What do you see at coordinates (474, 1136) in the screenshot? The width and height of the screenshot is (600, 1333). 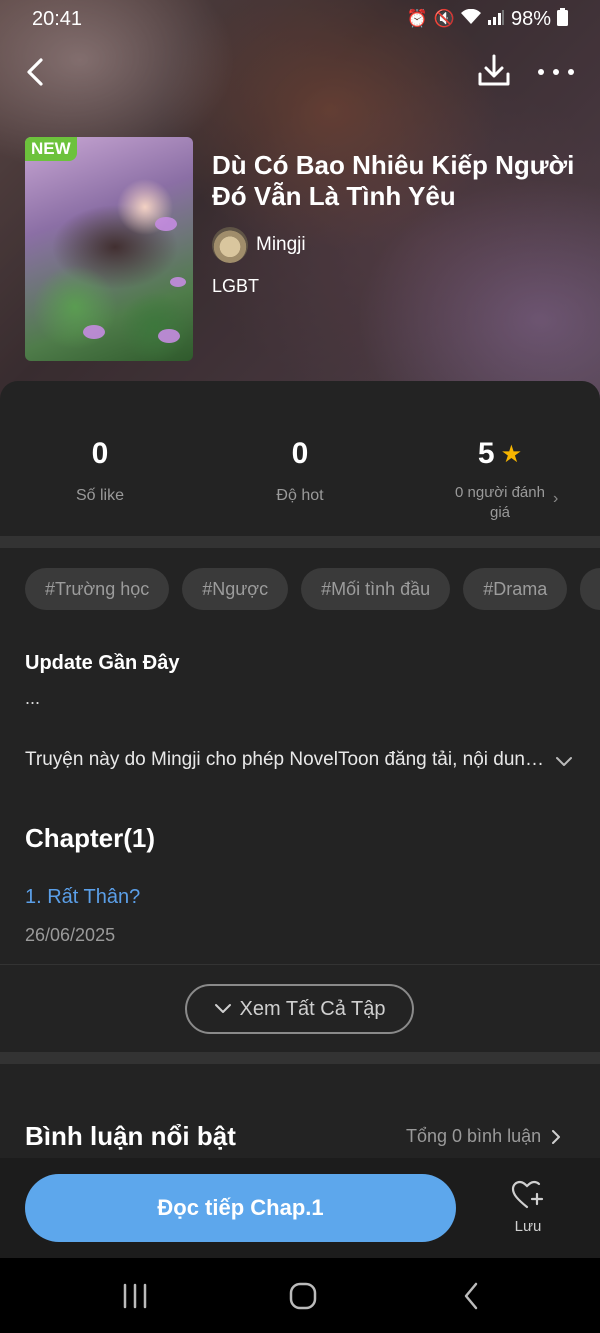 I see `comments-total-label: Tổng 0 bình luận` at bounding box center [474, 1136].